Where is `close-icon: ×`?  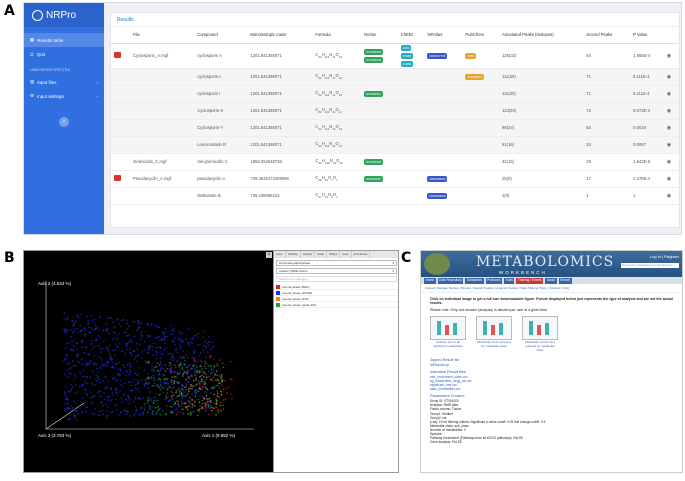
close-icon: × is located at coordinates (269, 255).